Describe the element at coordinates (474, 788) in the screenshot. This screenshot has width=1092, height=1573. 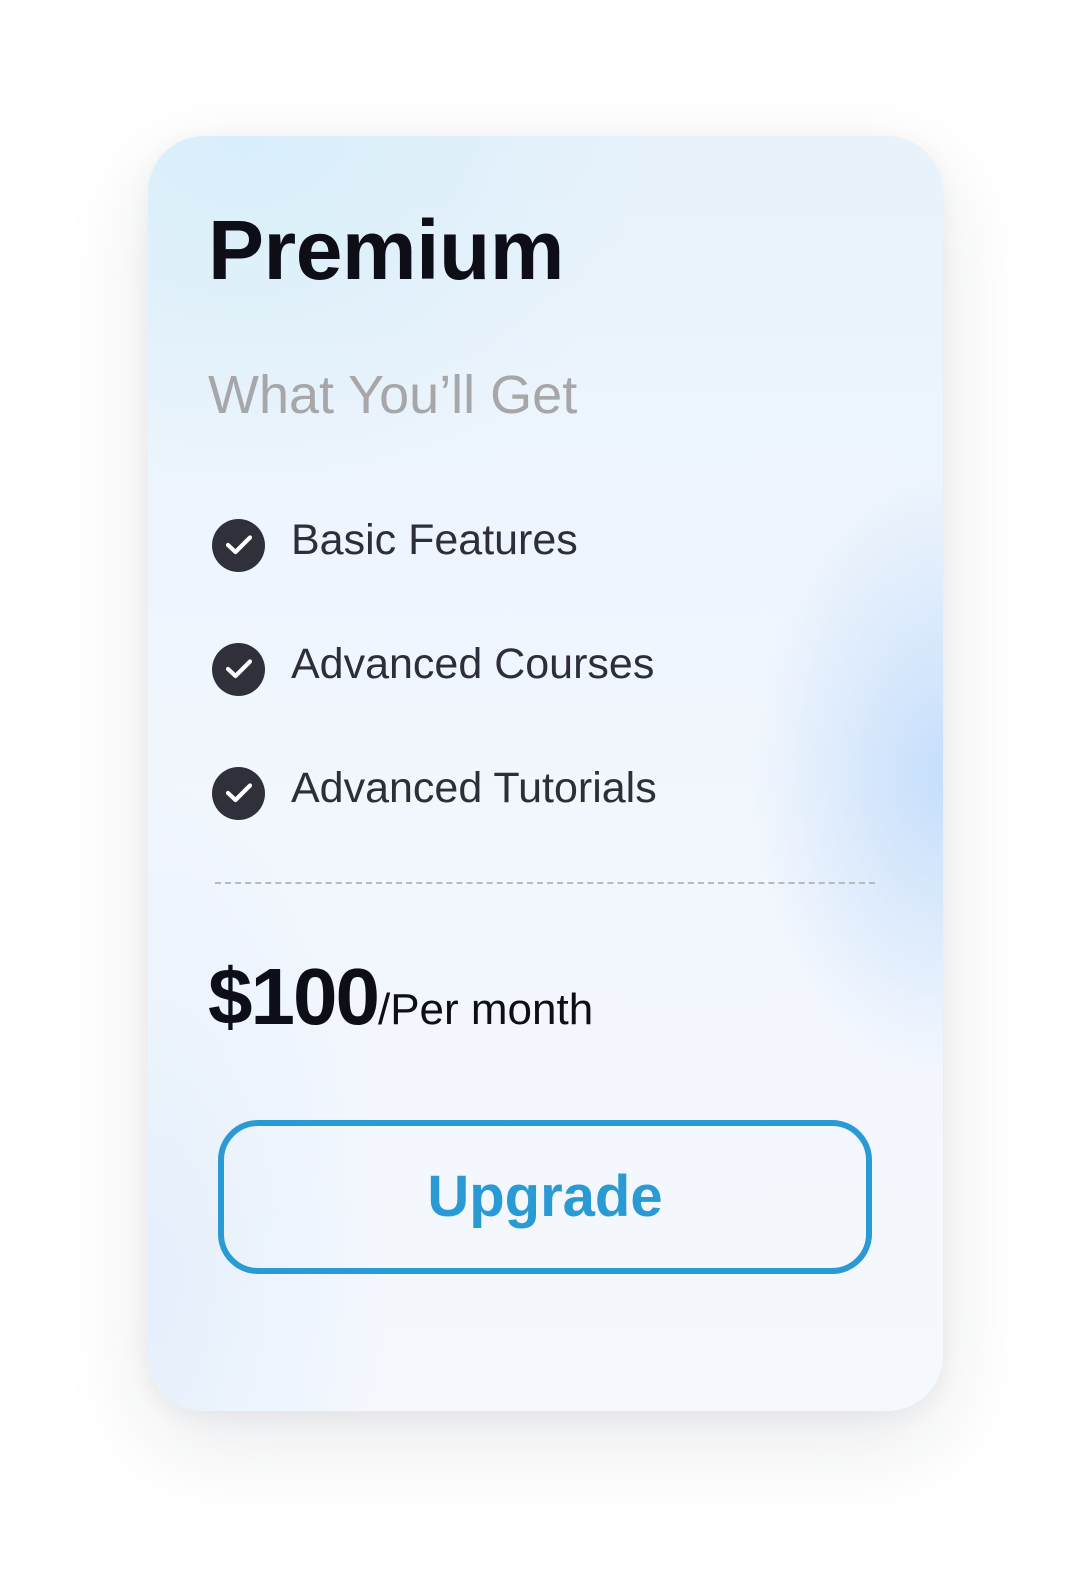
I see `feature-label: Advanced Tutorials` at that location.